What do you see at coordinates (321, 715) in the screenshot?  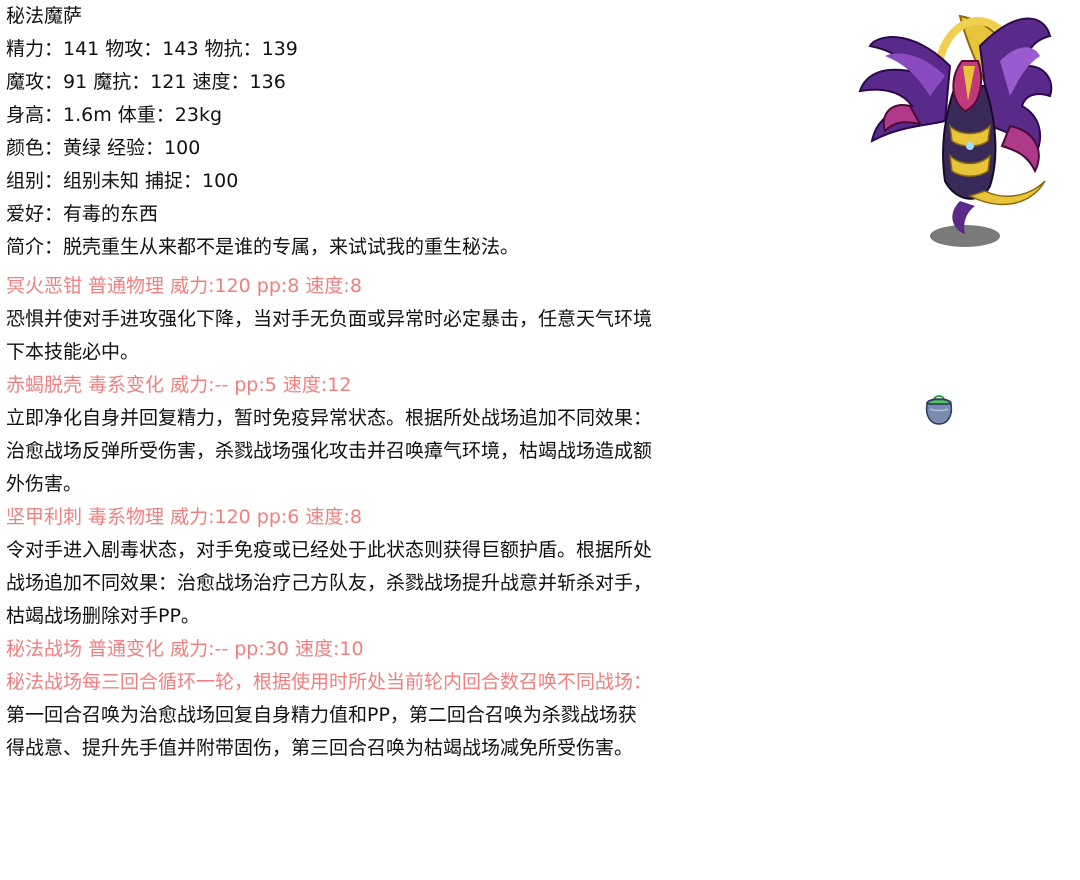 I see `skill-4-desc-line: 第一回合召唤为治愈战场回复自身精力值和PP，第二回合召唤为杀戮战场获` at bounding box center [321, 715].